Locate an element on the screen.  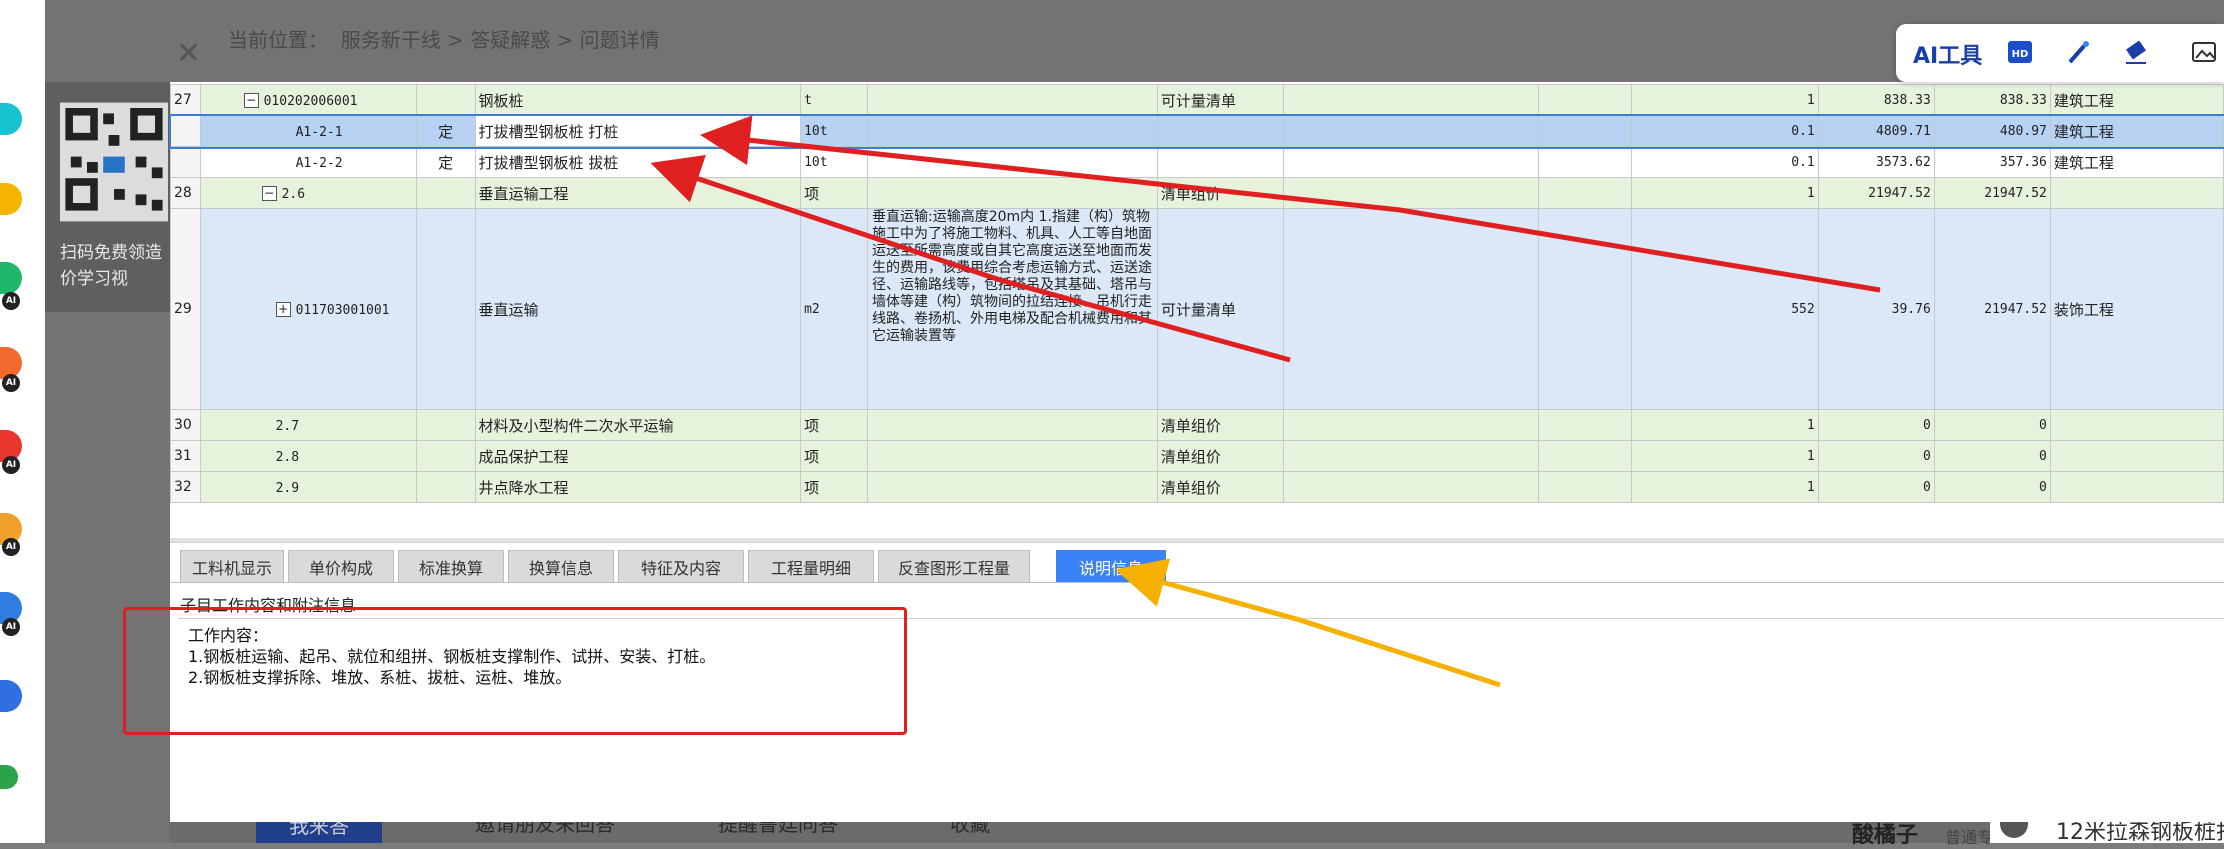
hd-image-icon: HD is located at coordinates (2020, 52).